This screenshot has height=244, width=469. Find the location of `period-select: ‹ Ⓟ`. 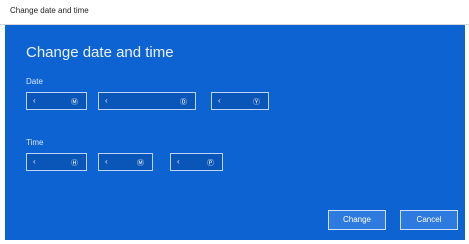

period-select: ‹ Ⓟ is located at coordinates (196, 162).